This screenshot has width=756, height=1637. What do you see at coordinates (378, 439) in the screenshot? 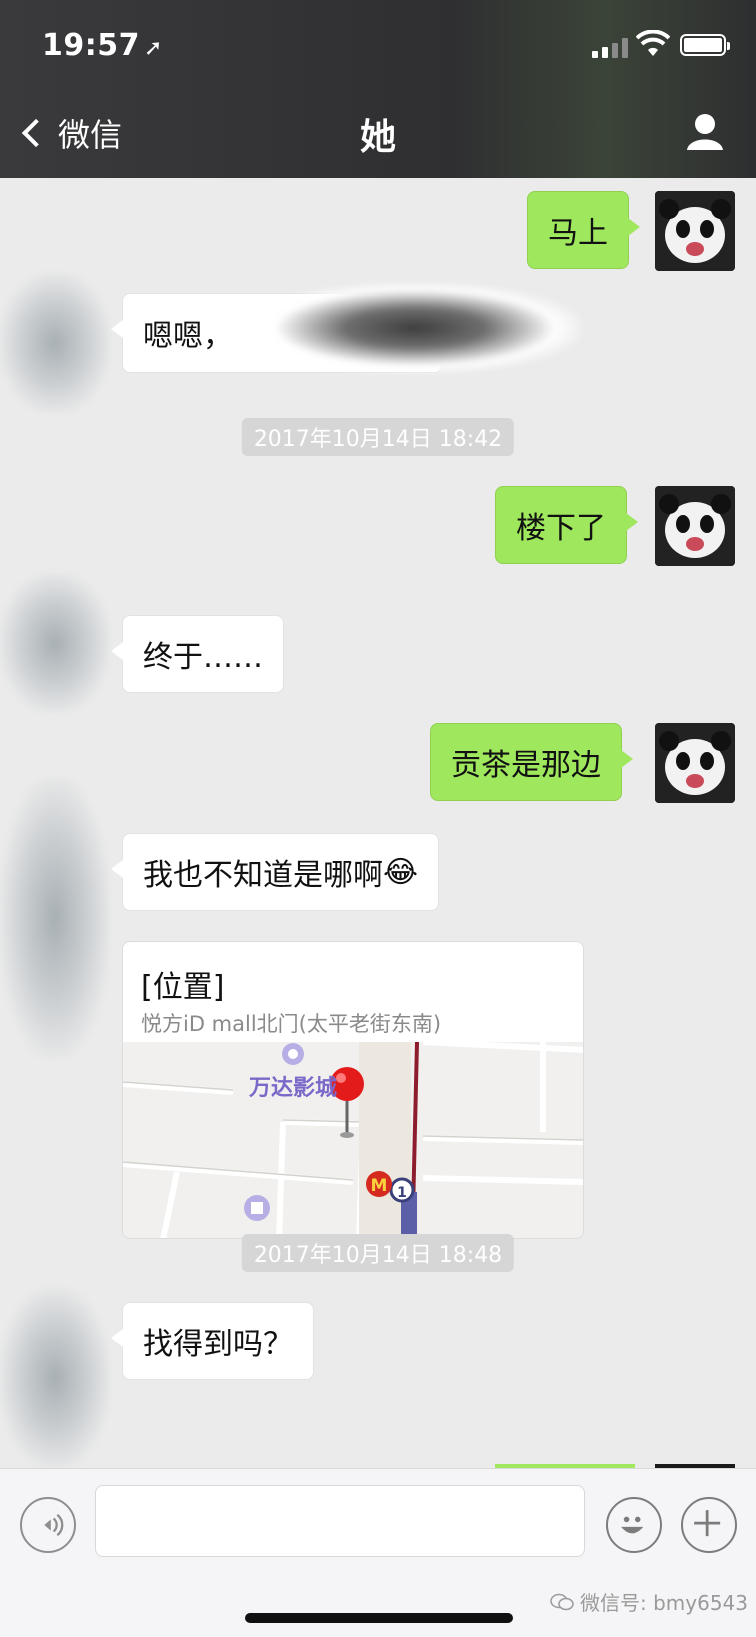
I see `timestamp-text: 2017年10月14日 18:42` at bounding box center [378, 439].